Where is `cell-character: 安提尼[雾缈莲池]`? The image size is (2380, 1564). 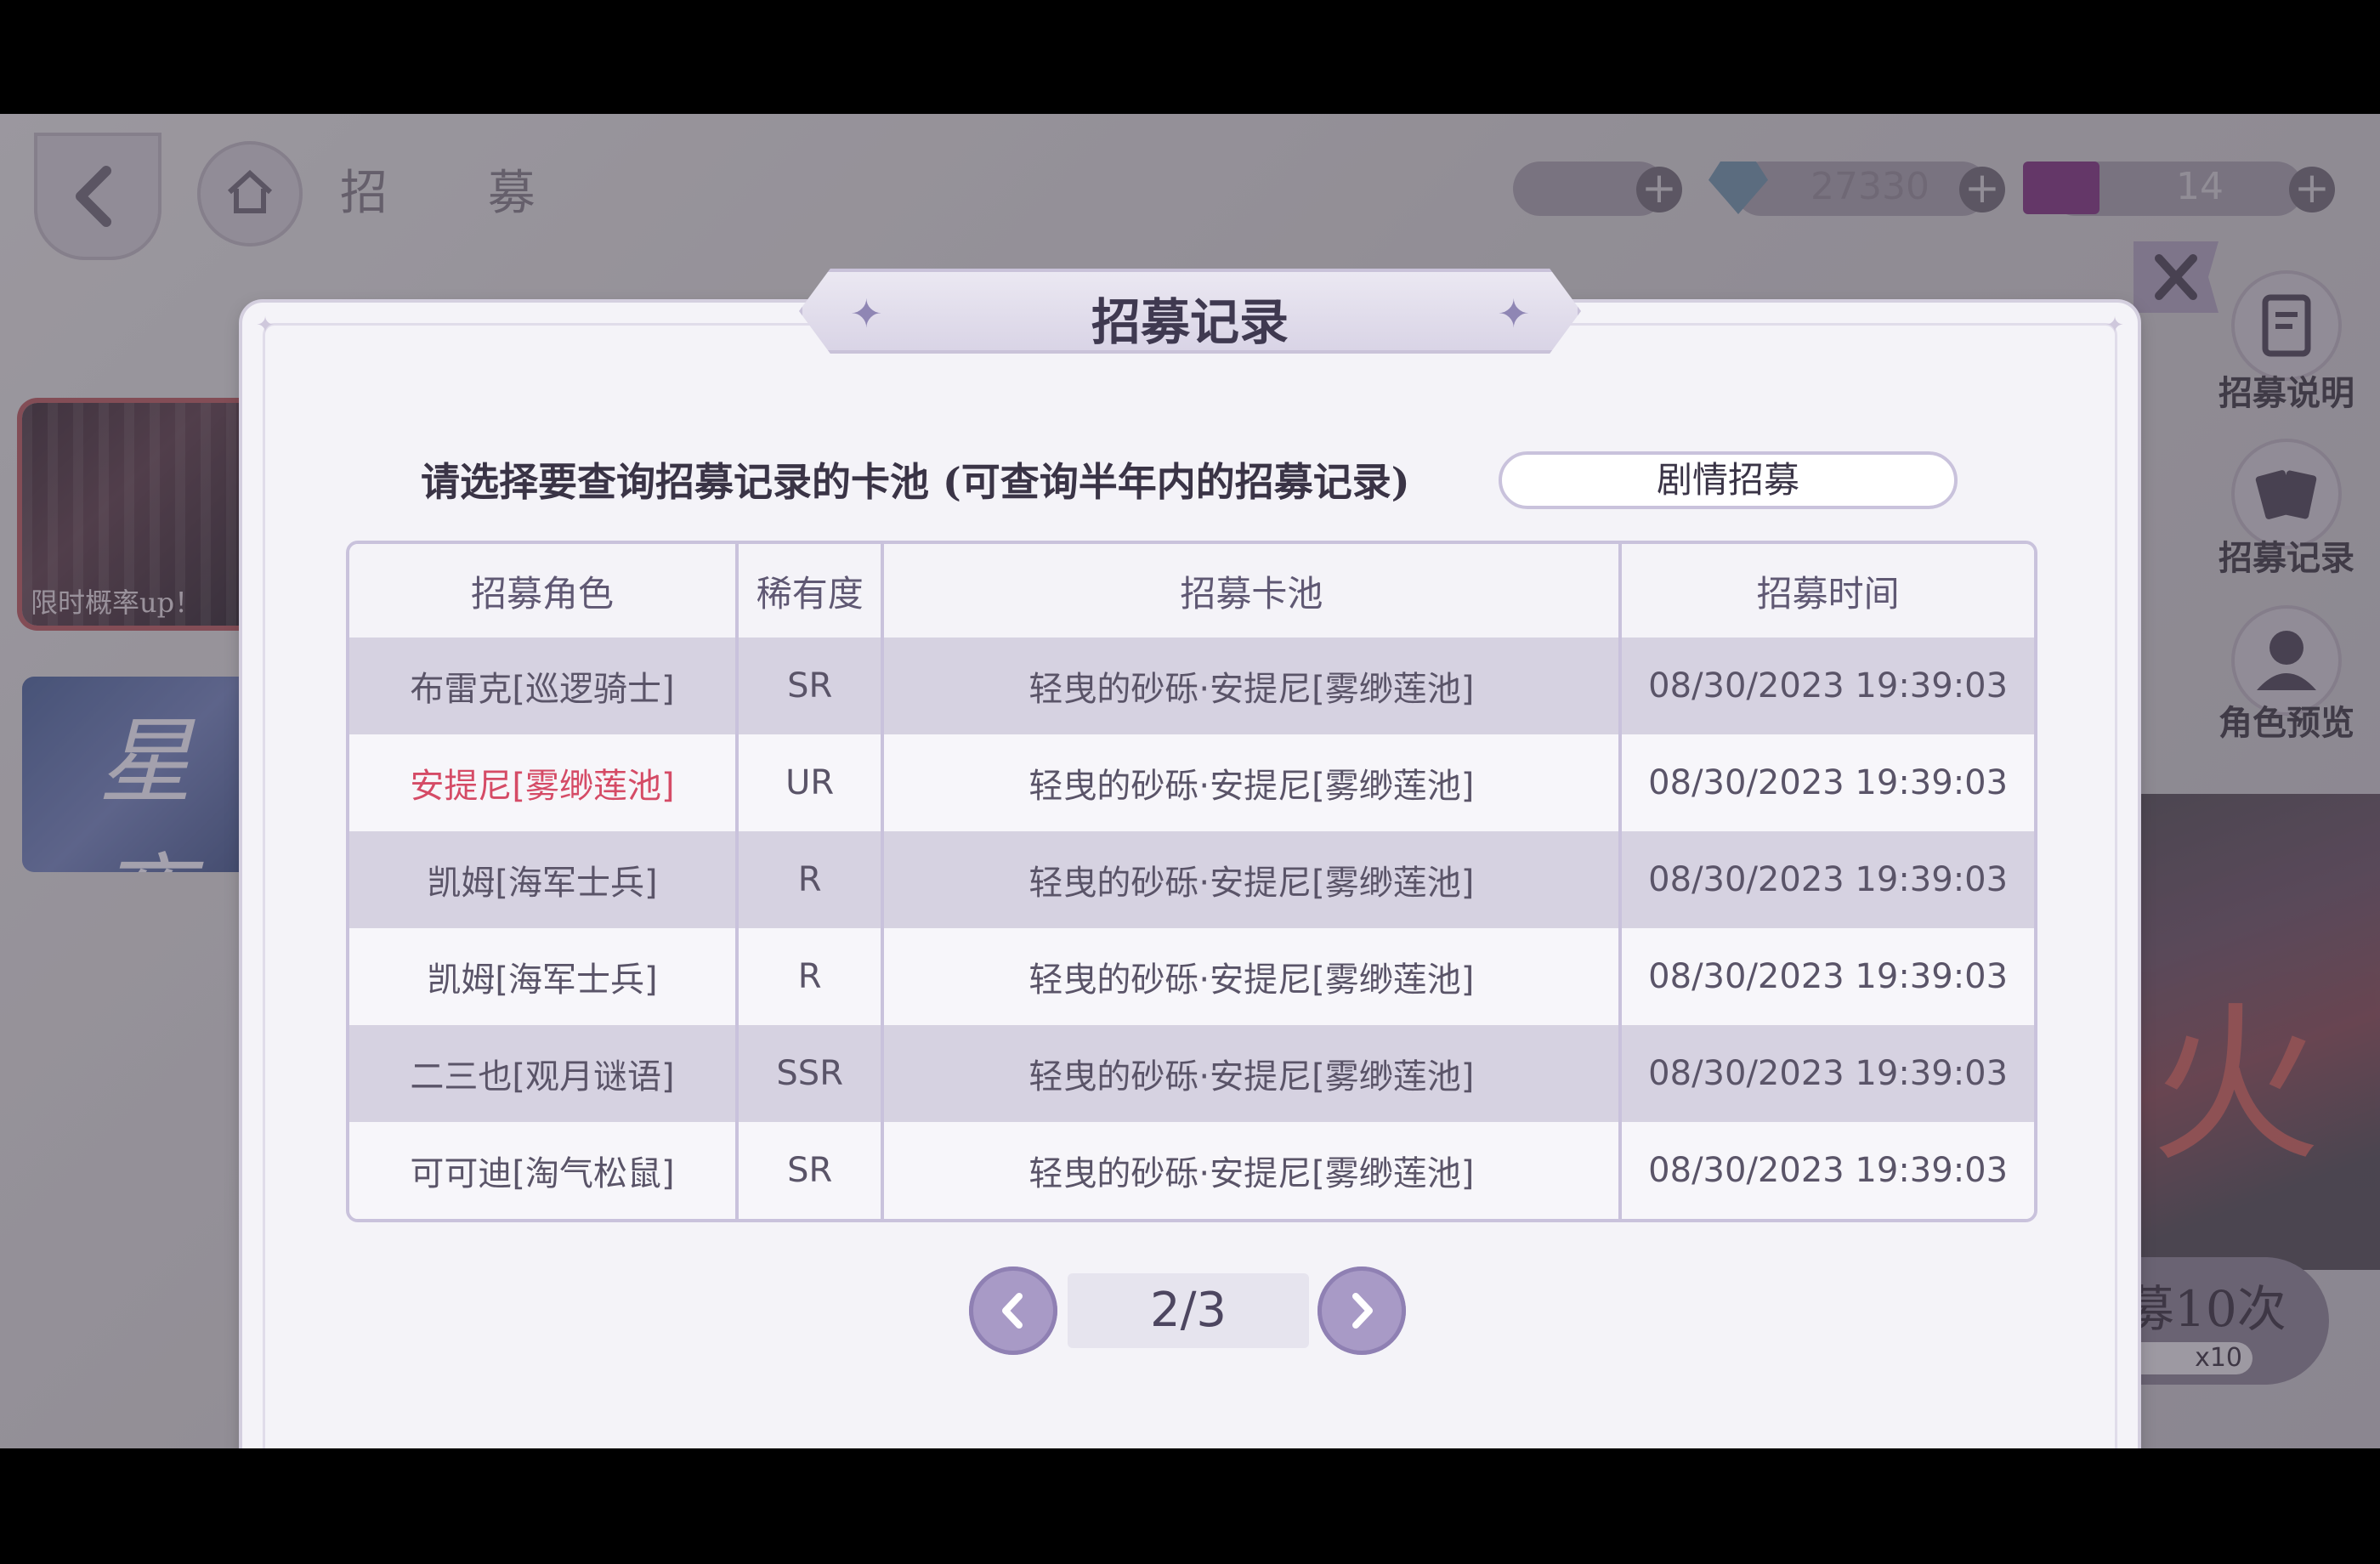
cell-character: 安提尼[雾缈莲池] is located at coordinates (544, 782).